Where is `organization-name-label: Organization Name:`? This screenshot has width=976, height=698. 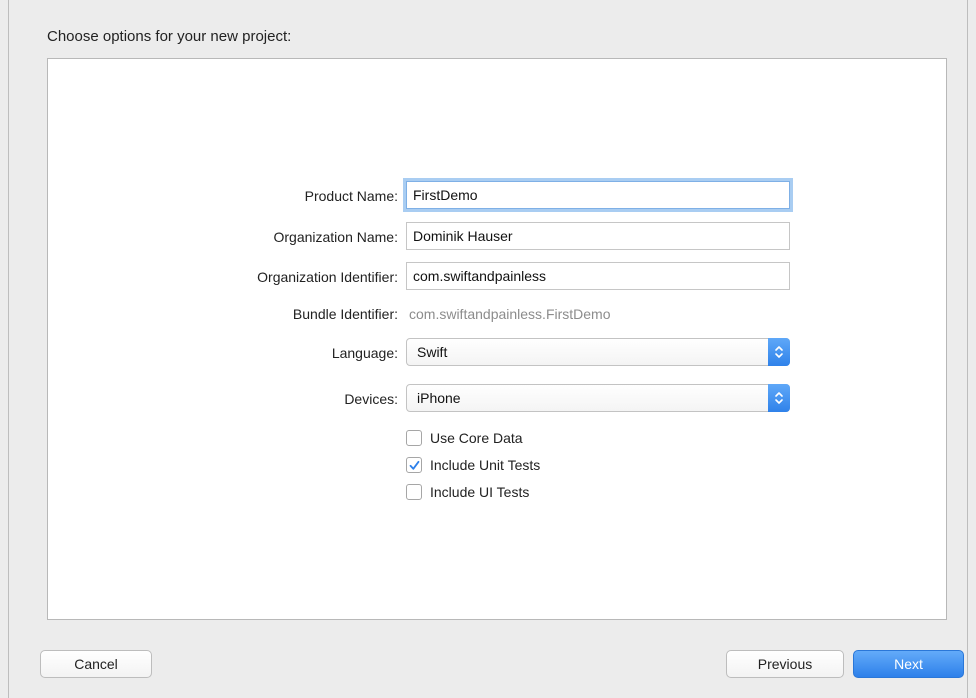 organization-name-label: Organization Name: is located at coordinates (335, 237).